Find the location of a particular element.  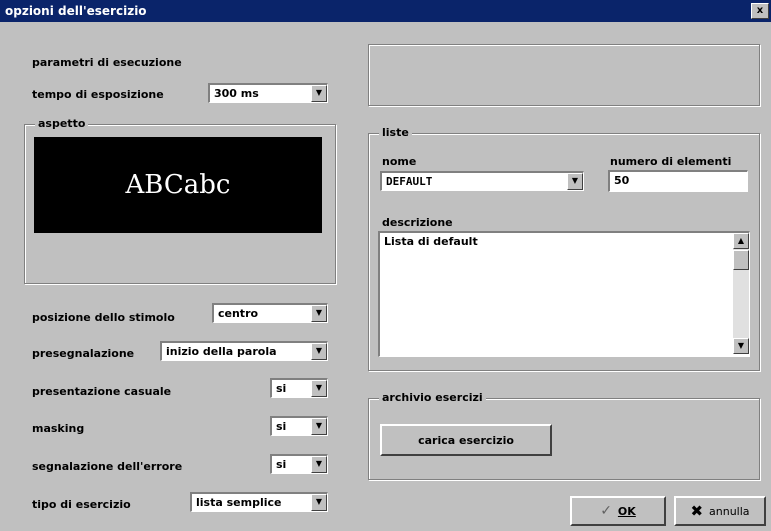

load-exercise-label: carica esercizio is located at coordinates (466, 440).